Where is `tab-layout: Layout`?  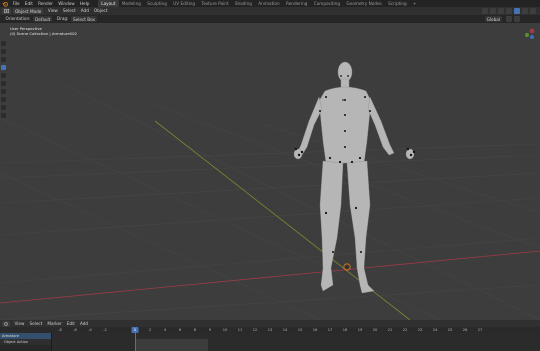
tab-layout: Layout is located at coordinates (108, 3).